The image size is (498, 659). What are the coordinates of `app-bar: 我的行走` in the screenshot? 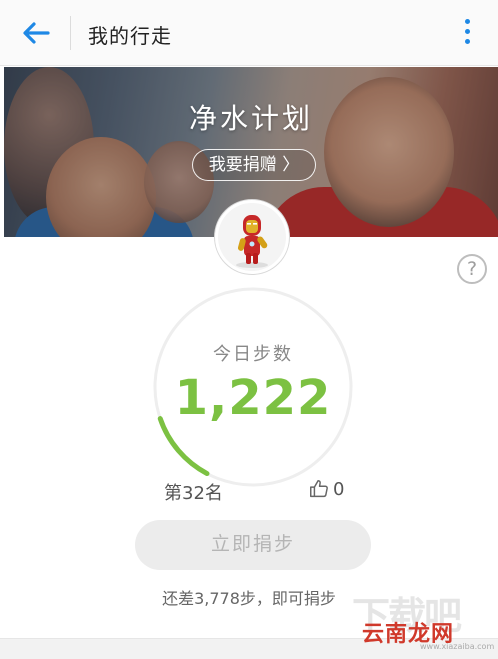 It's located at (249, 33).